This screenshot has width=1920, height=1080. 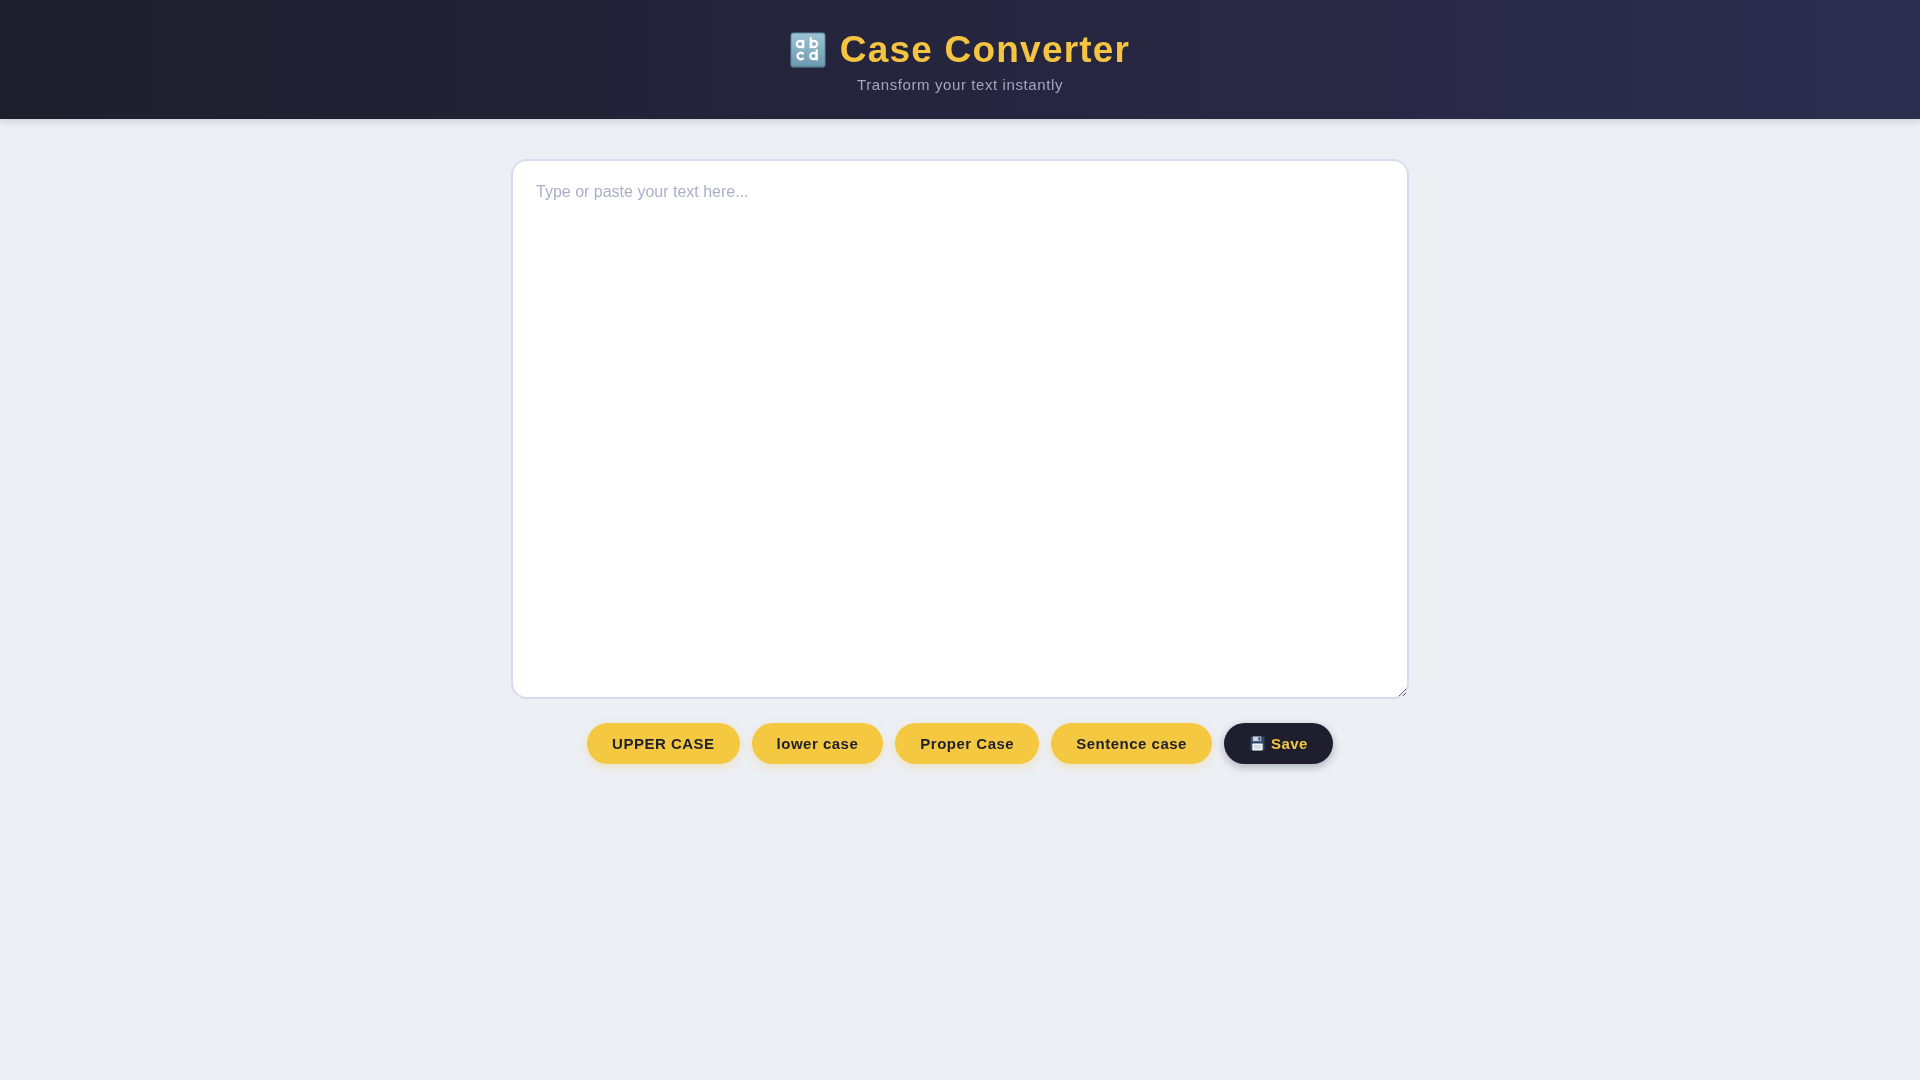 I want to click on convert-button: Sentence case, so click(x=1131, y=743).